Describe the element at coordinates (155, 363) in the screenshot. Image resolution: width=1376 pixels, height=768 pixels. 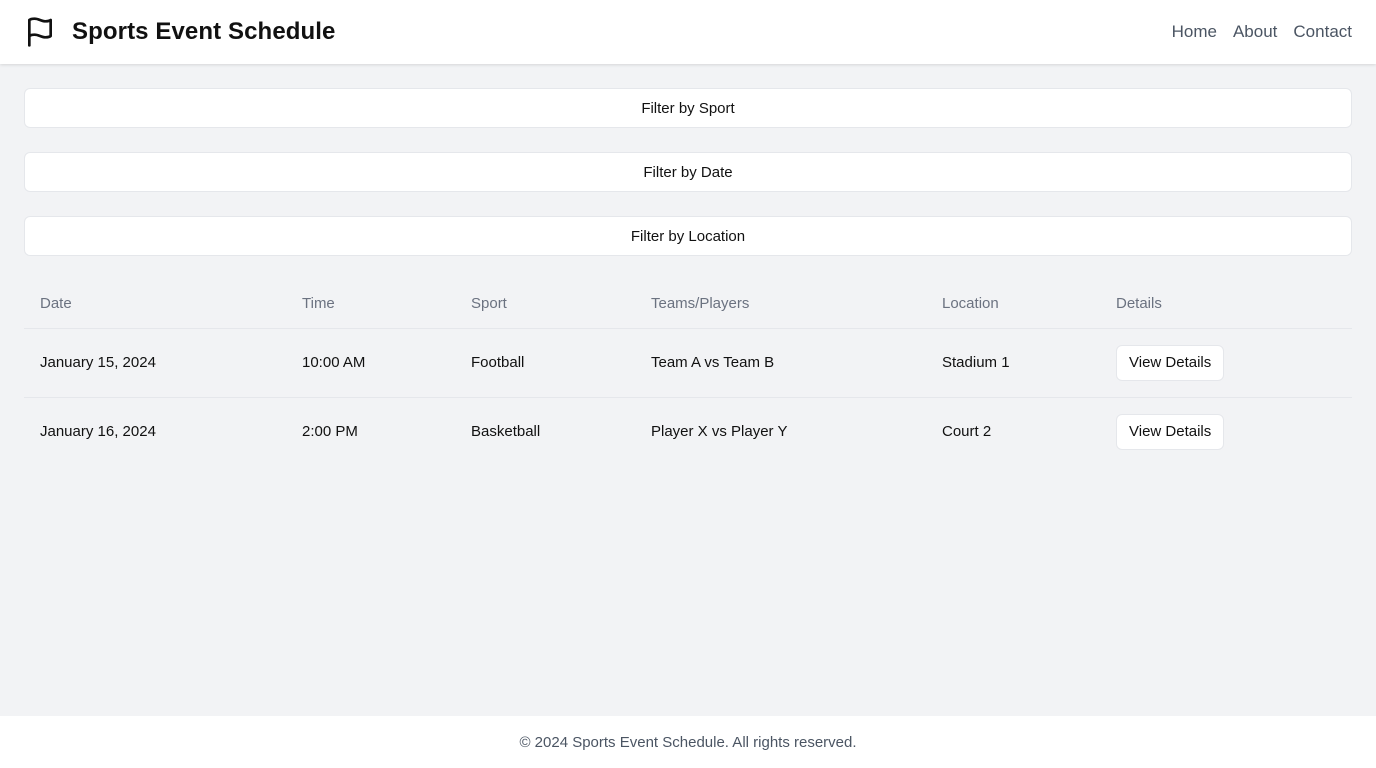
I see `cell-date: January 15, 2024` at that location.